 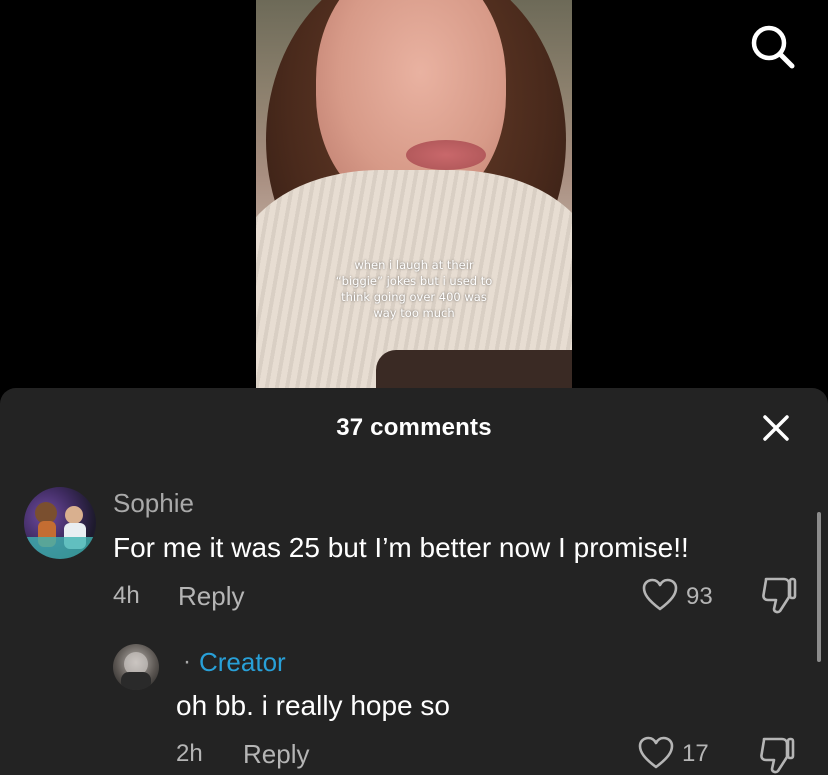 I want to click on reply-text: oh bb. i really hope so, so click(x=313, y=705).